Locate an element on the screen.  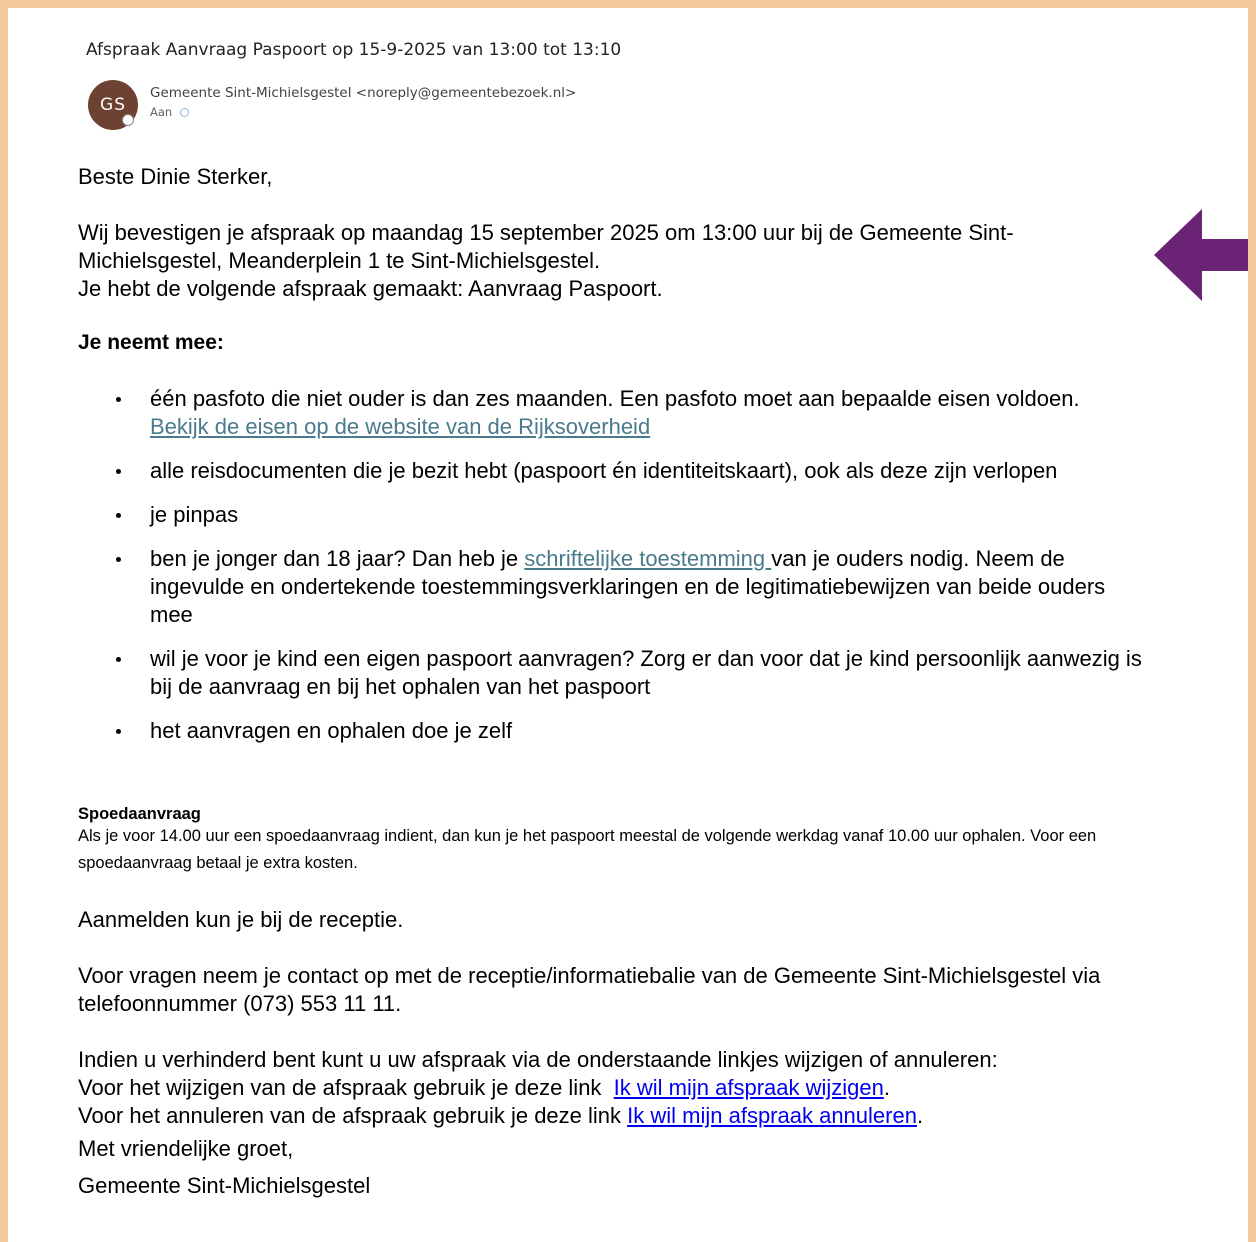
written-consent-link: schriftelijke toestemming is located at coordinates (647, 558).